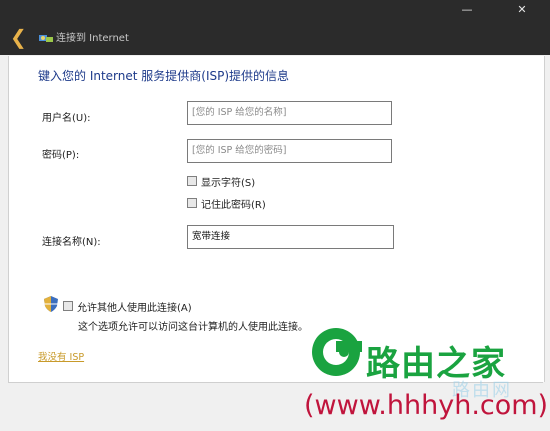  Describe the element at coordinates (46, 38) in the screenshot. I see `network-icon` at that location.